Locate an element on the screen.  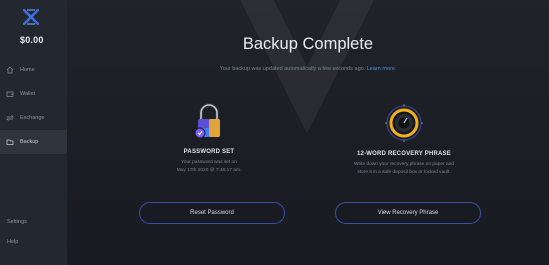
portfolio-balance: $0.00 is located at coordinates (32, 40).